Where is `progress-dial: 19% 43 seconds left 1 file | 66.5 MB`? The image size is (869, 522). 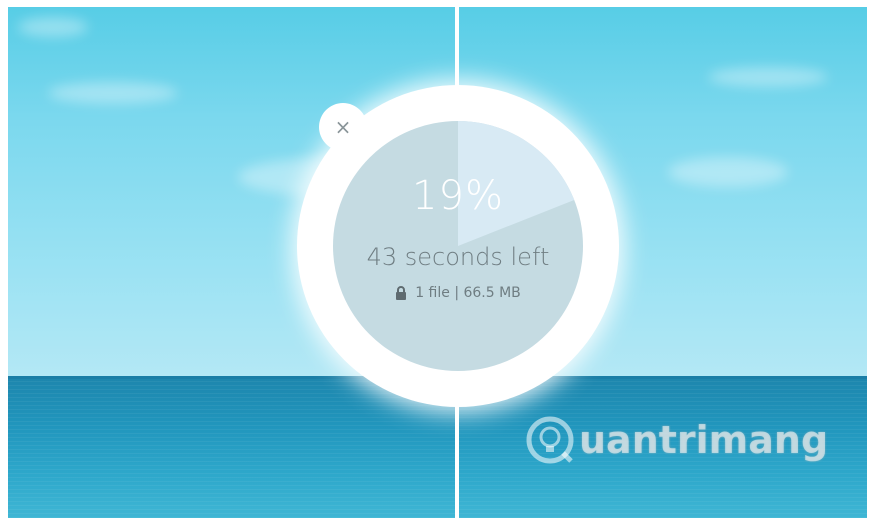
progress-dial: 19% 43 seconds left 1 file | 66.5 MB is located at coordinates (458, 246).